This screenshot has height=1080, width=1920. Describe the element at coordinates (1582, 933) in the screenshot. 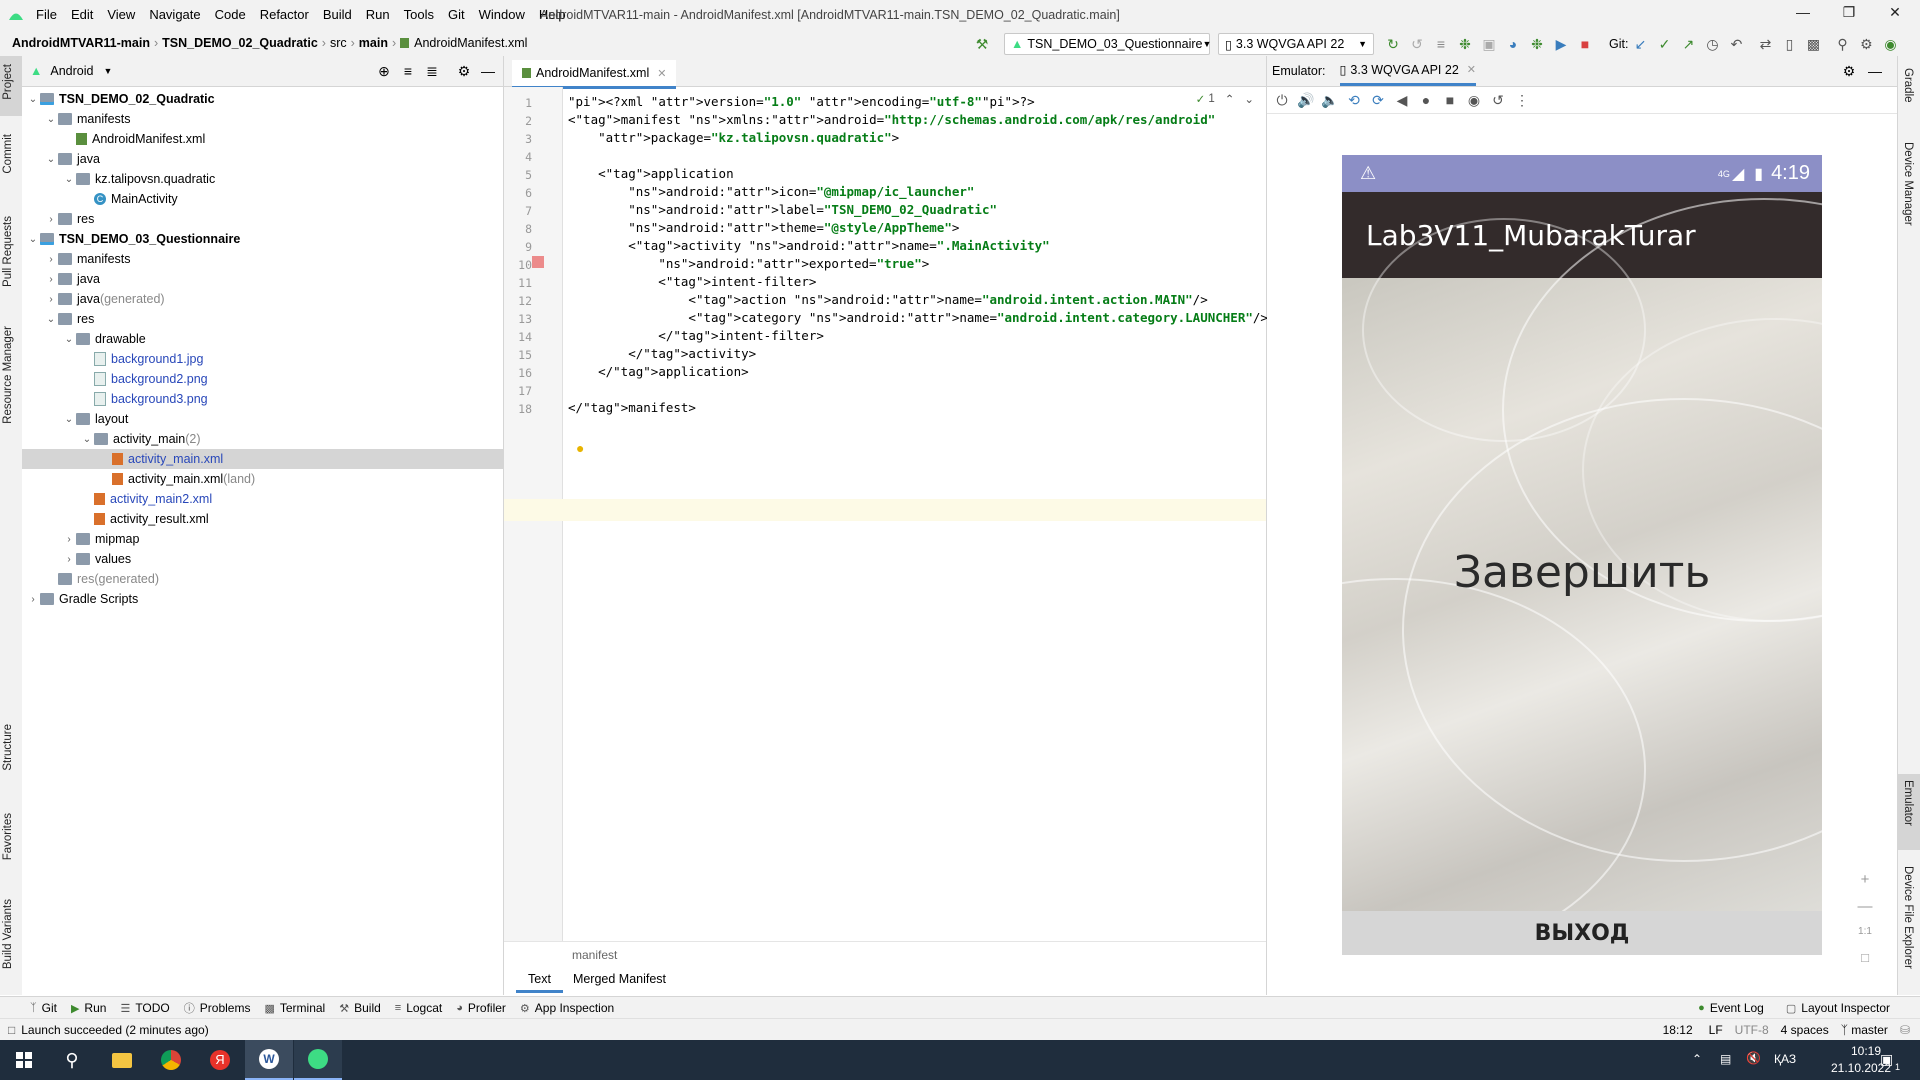

I see `exit-button: ВЫХОД` at that location.